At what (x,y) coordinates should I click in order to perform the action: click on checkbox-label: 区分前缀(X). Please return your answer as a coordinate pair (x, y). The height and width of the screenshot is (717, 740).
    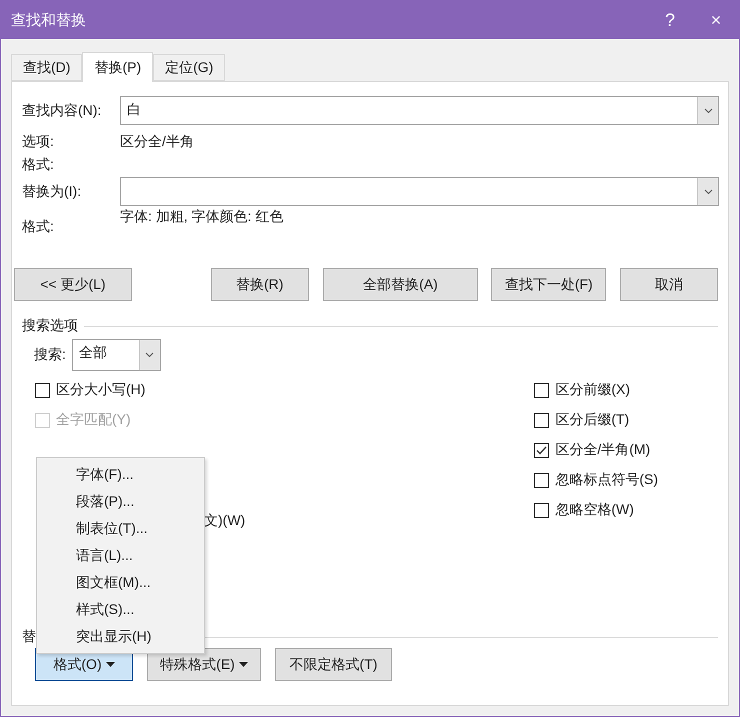
    Looking at the image, I should click on (592, 390).